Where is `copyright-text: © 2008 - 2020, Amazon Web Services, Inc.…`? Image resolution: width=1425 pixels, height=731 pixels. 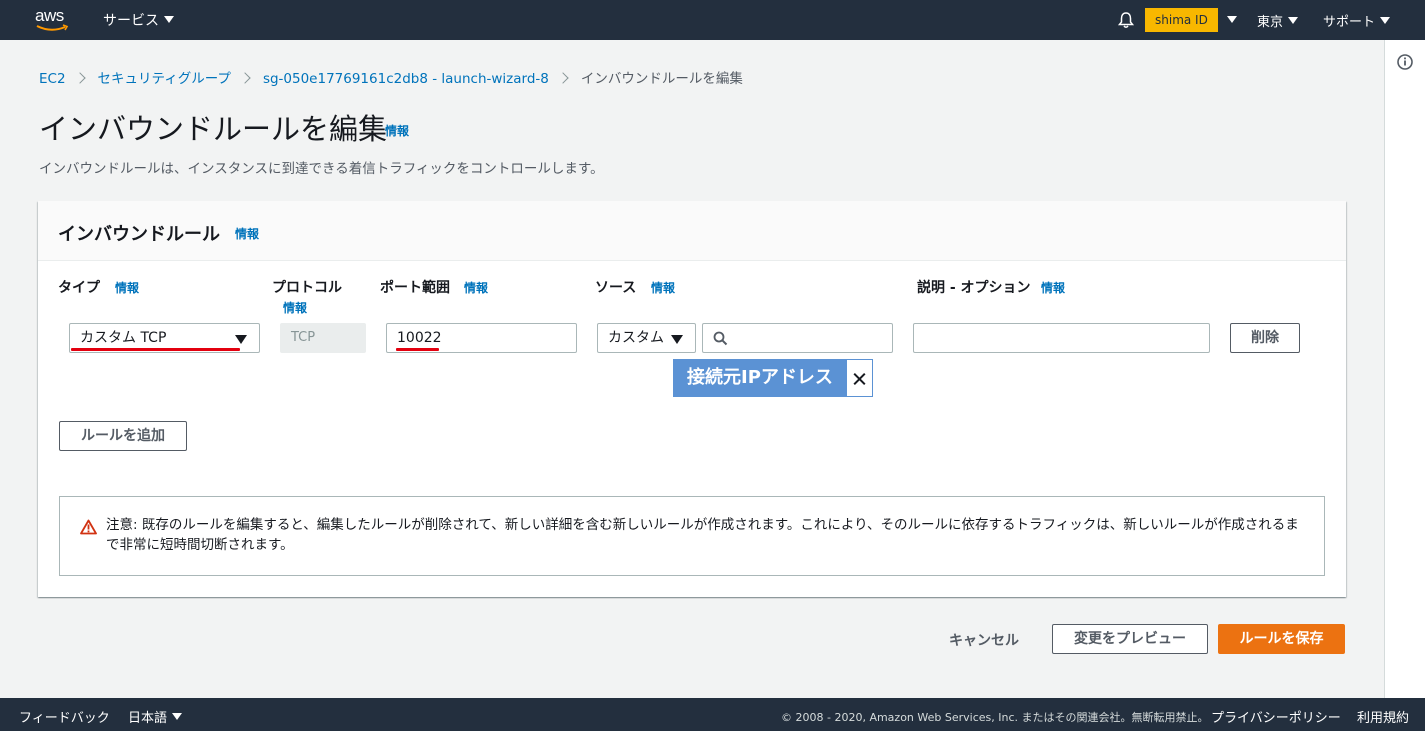 copyright-text: © 2008 - 2020, Amazon Web Services, Inc.… is located at coordinates (995, 717).